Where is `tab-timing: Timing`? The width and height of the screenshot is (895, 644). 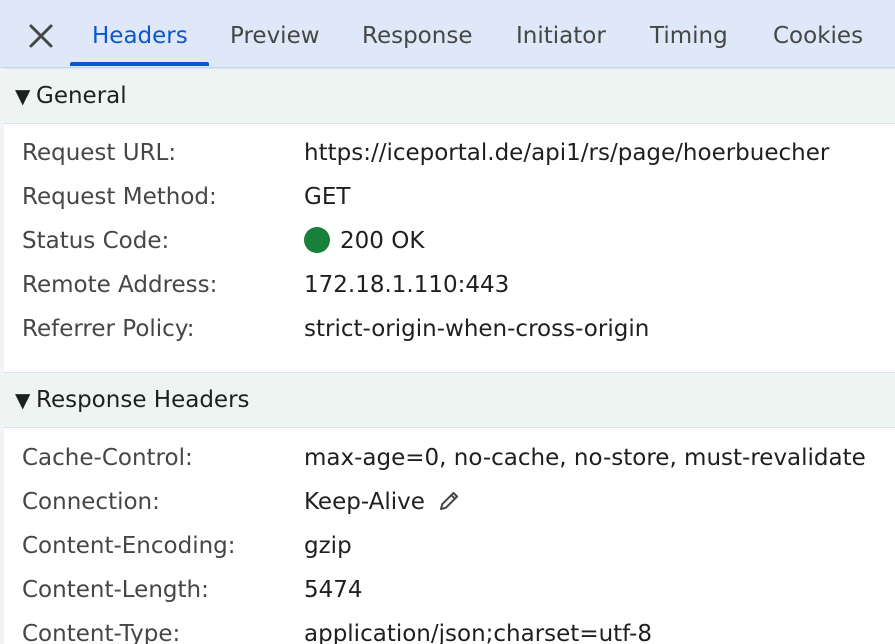 tab-timing: Timing is located at coordinates (689, 33).